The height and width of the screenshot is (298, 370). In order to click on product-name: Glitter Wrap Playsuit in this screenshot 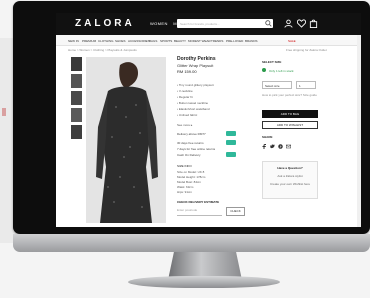, I will do `click(195, 65)`.